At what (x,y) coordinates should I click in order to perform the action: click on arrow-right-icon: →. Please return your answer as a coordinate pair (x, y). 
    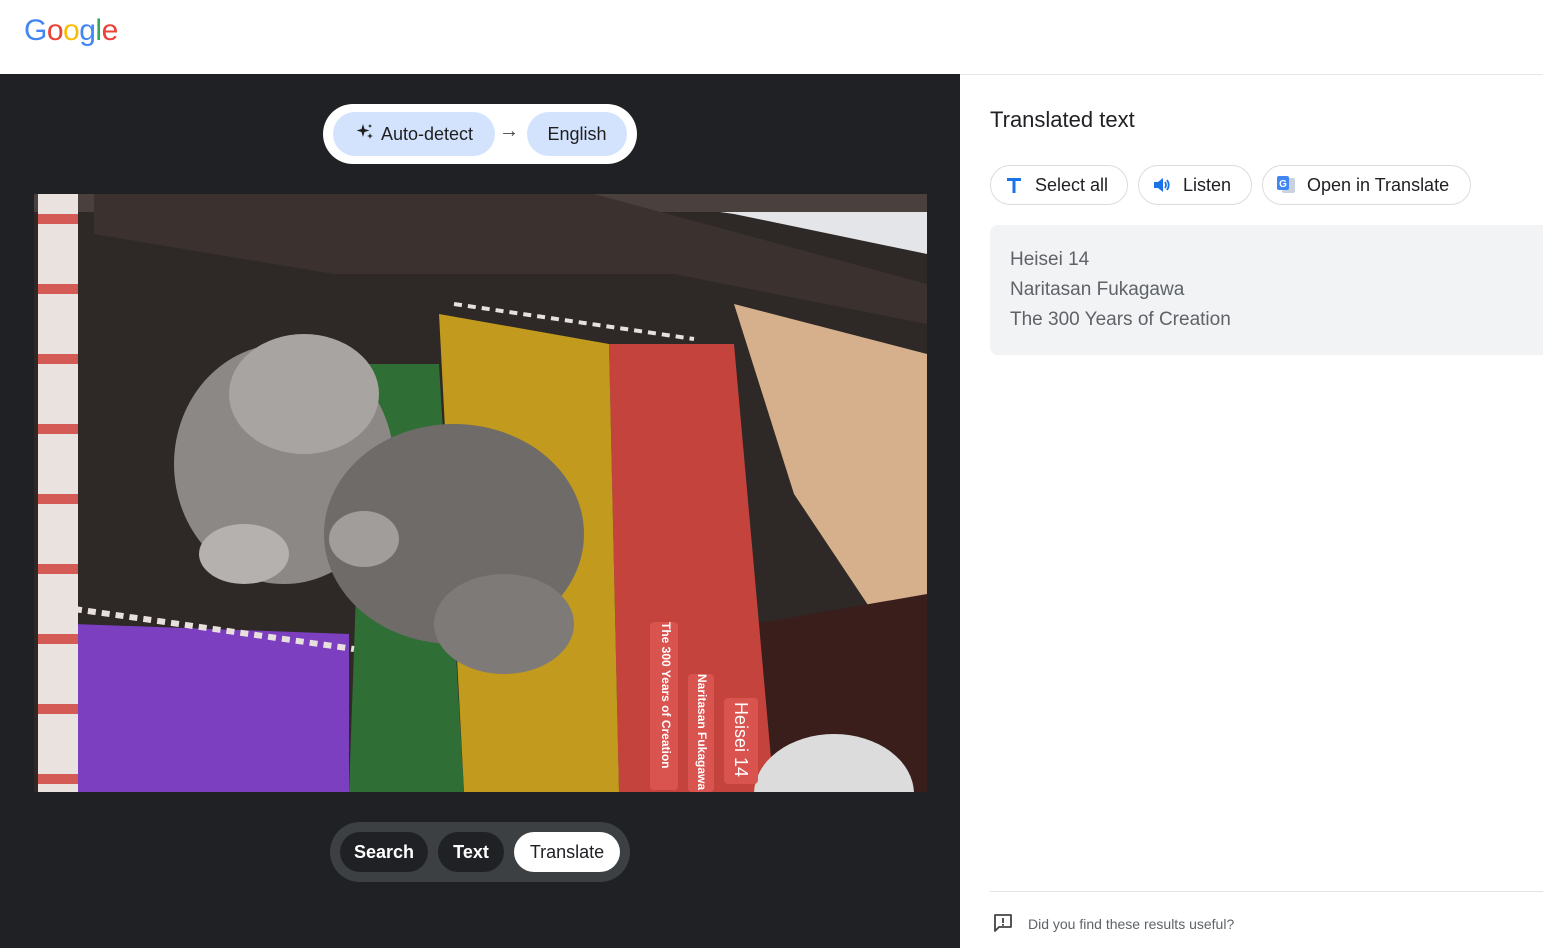
    Looking at the image, I should click on (509, 131).